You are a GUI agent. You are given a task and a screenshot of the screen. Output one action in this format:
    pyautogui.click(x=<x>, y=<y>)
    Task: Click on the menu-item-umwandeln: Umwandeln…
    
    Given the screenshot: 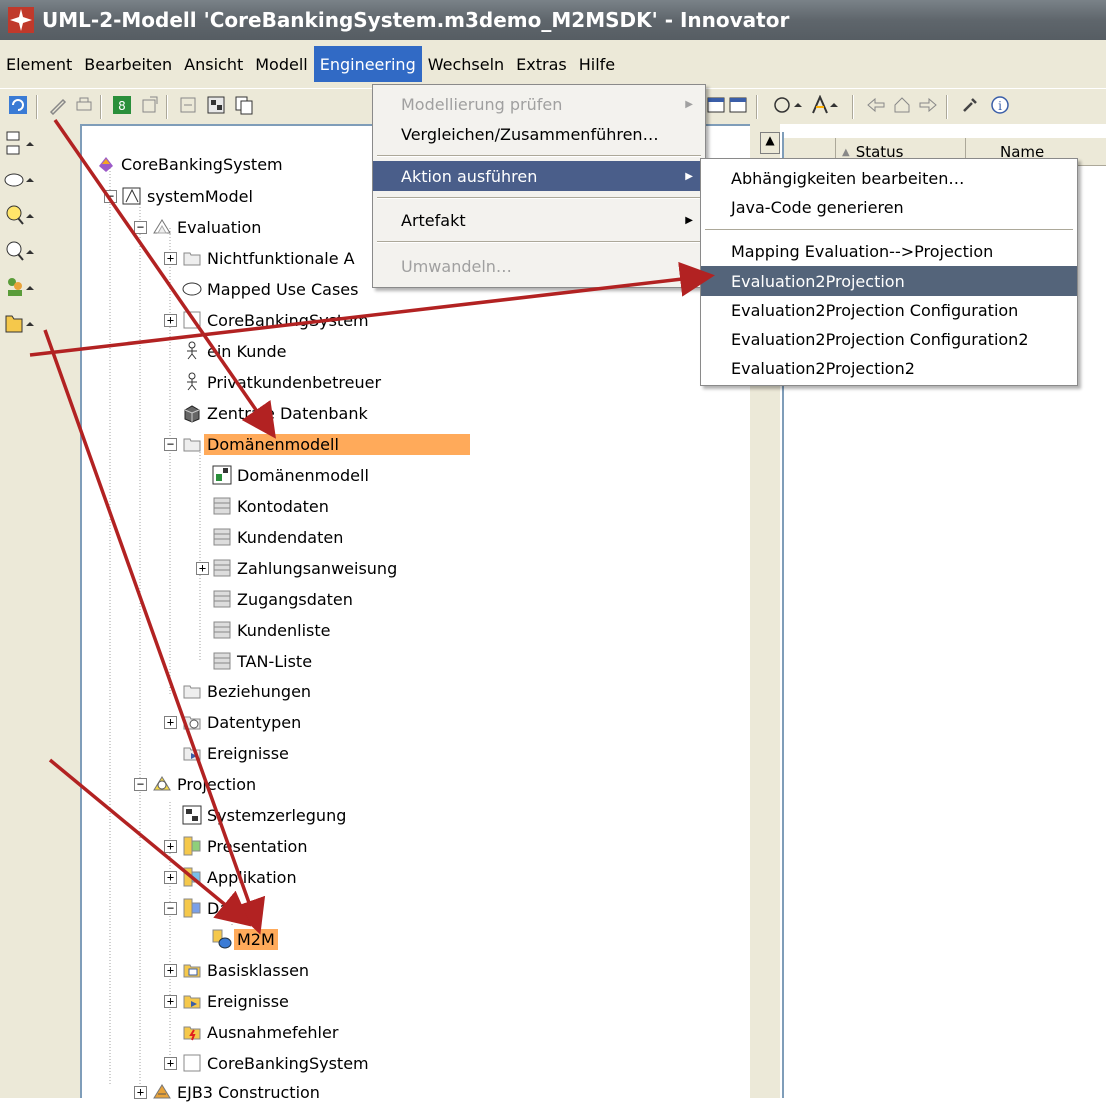 What is the action you would take?
    pyautogui.click(x=539, y=266)
    